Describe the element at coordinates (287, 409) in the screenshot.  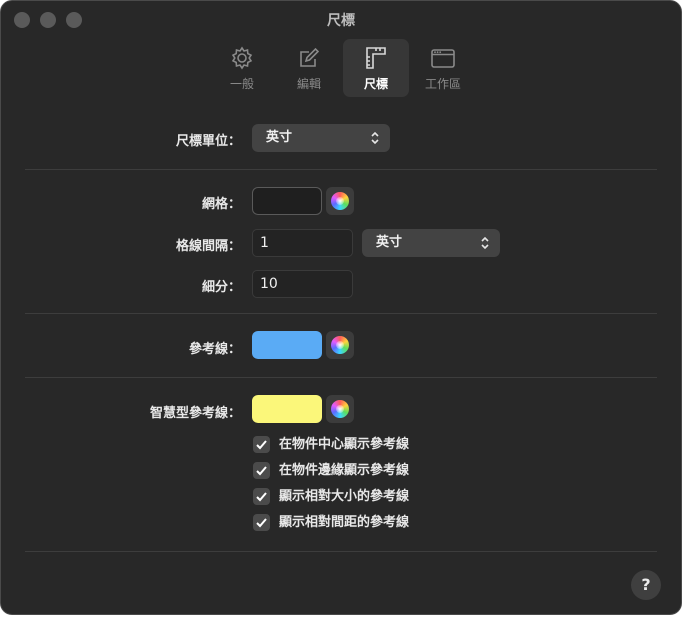
I see `smart-guides-color-well` at that location.